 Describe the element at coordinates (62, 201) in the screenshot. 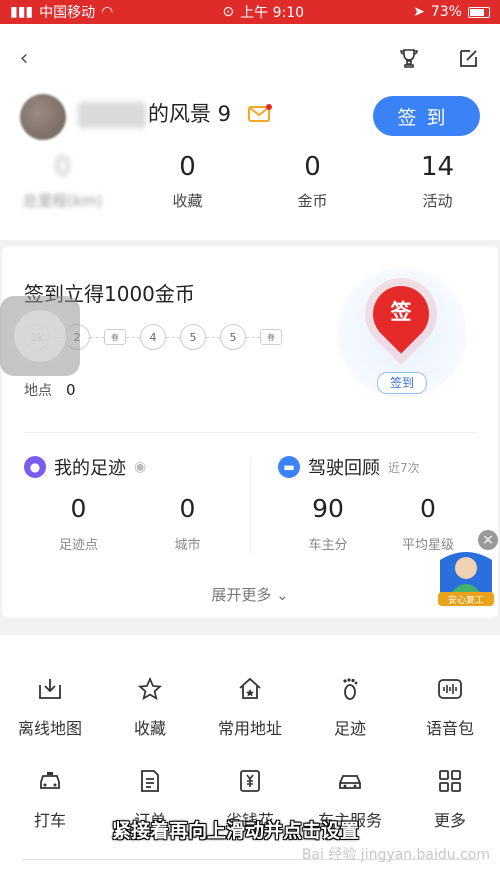

I see `stat-label: 总里程(km)` at that location.